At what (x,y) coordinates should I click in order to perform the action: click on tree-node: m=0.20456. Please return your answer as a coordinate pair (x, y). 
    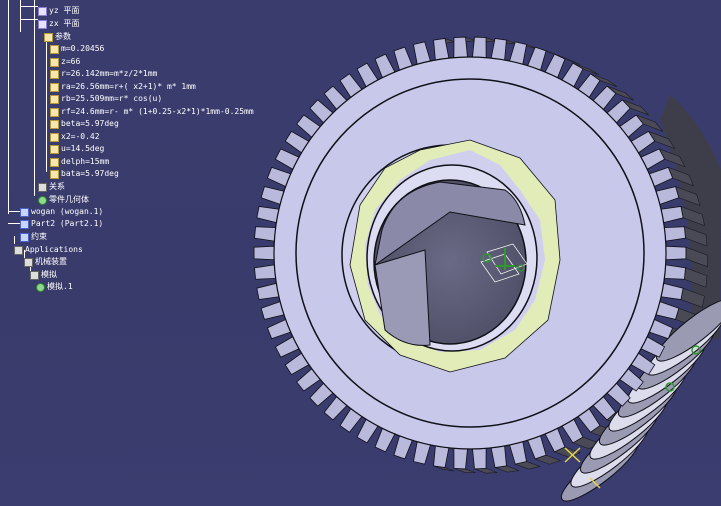
    Looking at the image, I should click on (77, 49).